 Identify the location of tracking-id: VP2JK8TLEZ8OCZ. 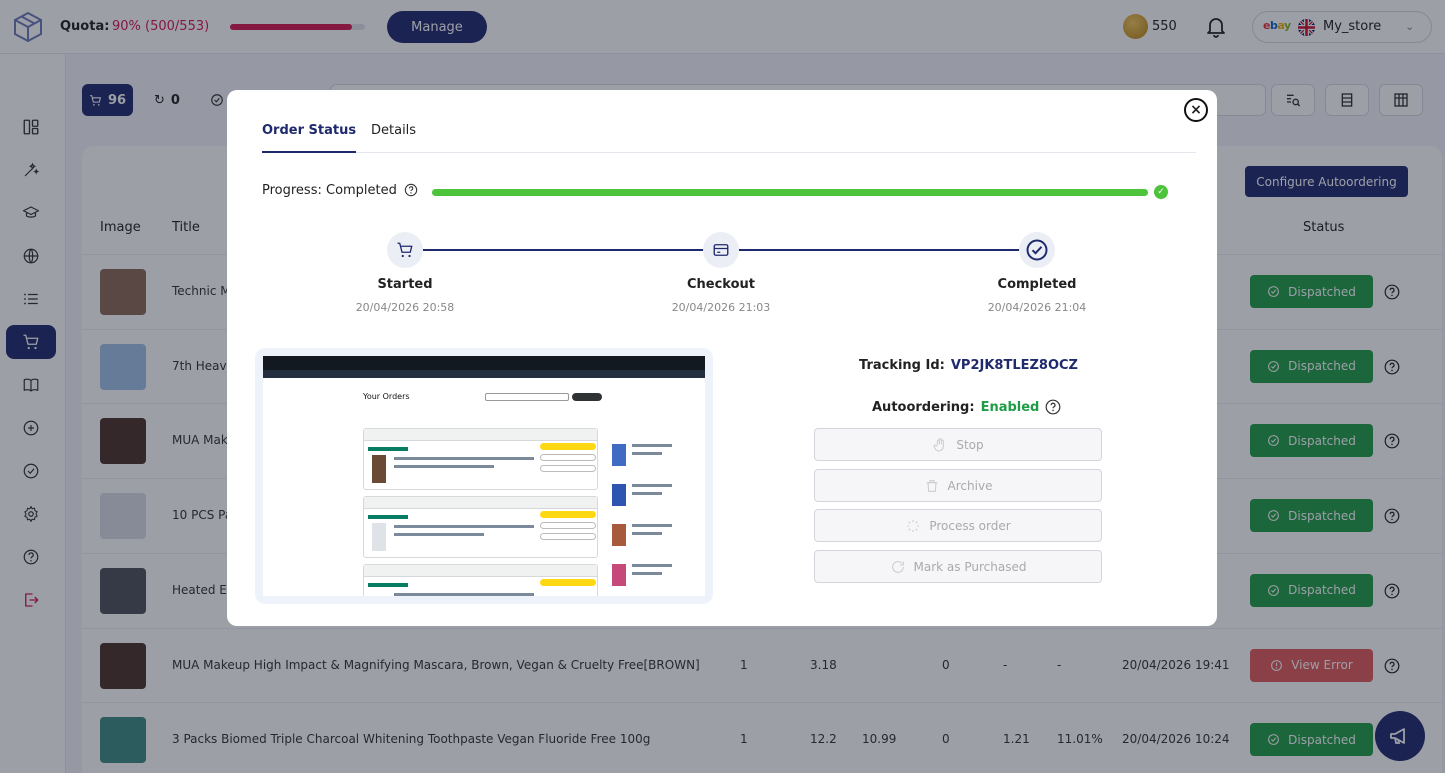
(1014, 365).